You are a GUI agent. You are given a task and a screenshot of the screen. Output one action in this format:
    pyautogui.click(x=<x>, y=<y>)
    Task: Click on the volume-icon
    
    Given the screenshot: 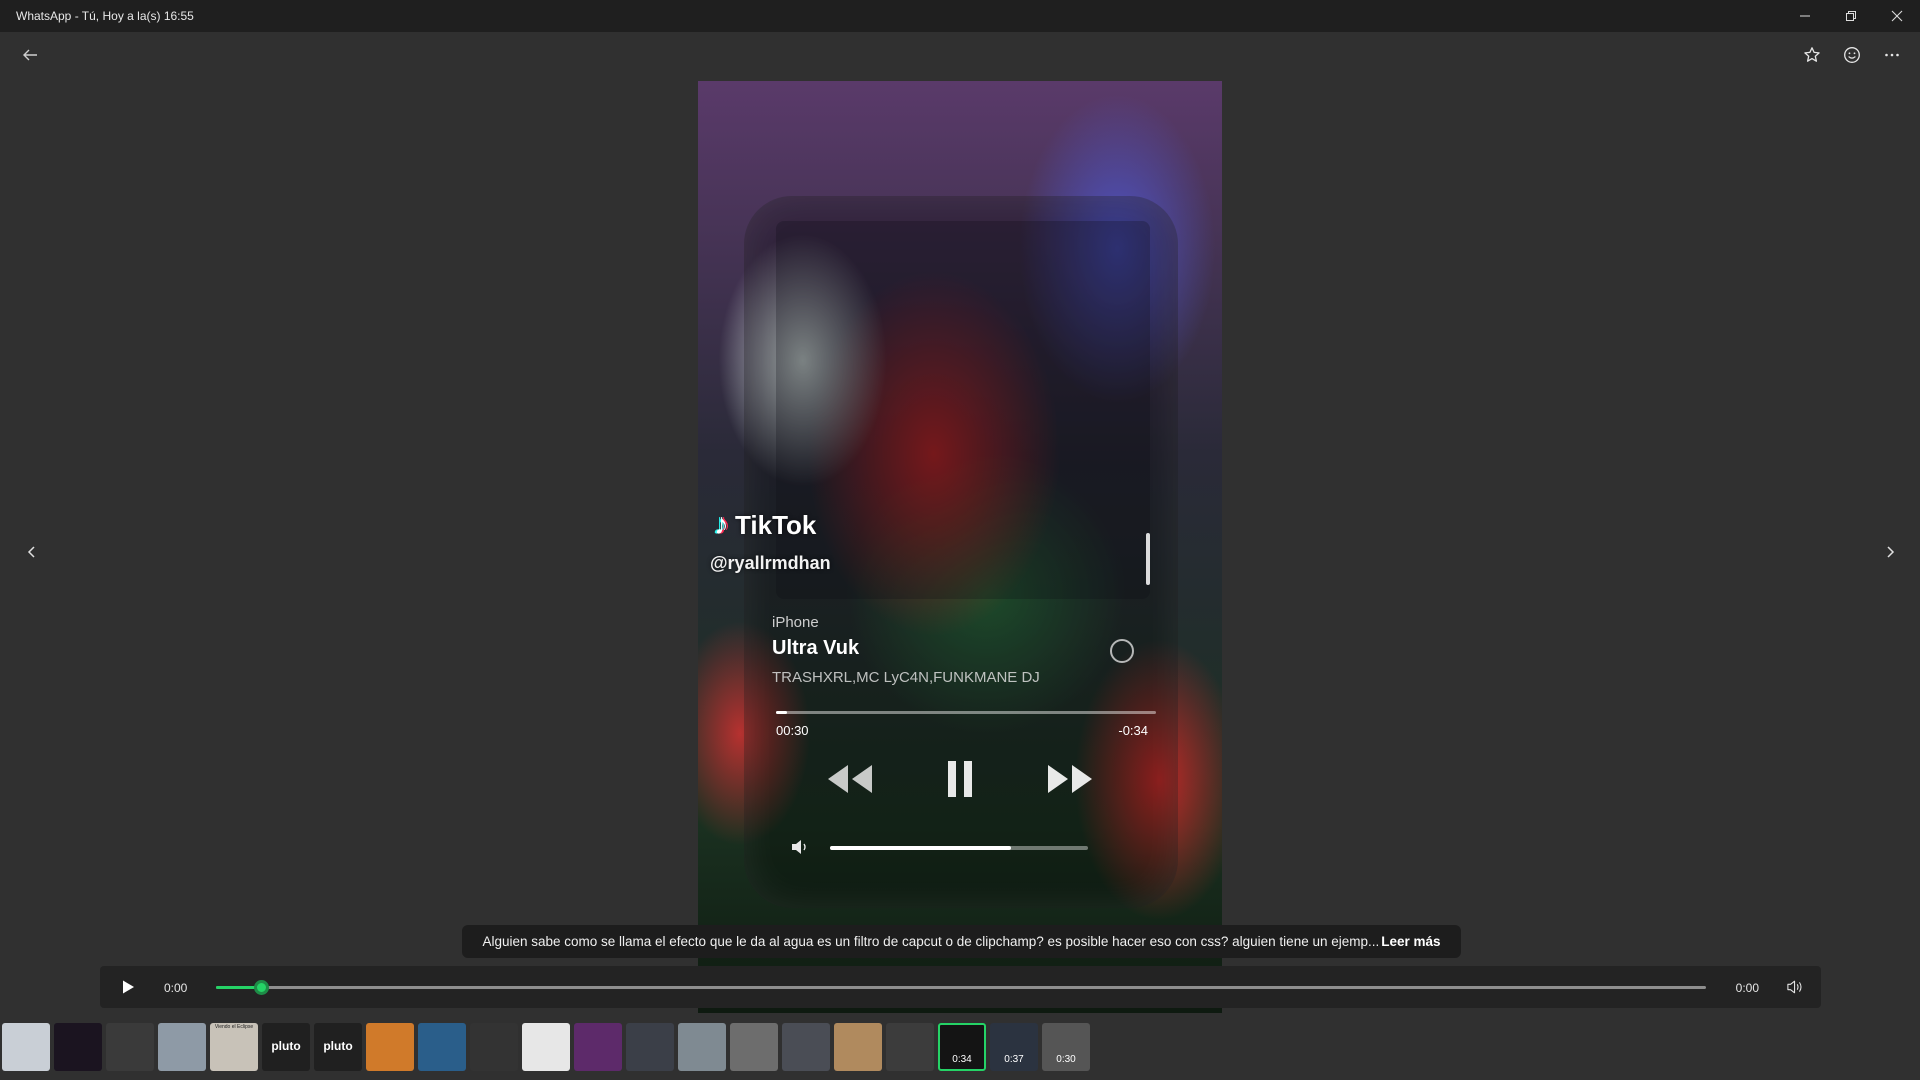 What is the action you would take?
    pyautogui.click(x=1794, y=987)
    